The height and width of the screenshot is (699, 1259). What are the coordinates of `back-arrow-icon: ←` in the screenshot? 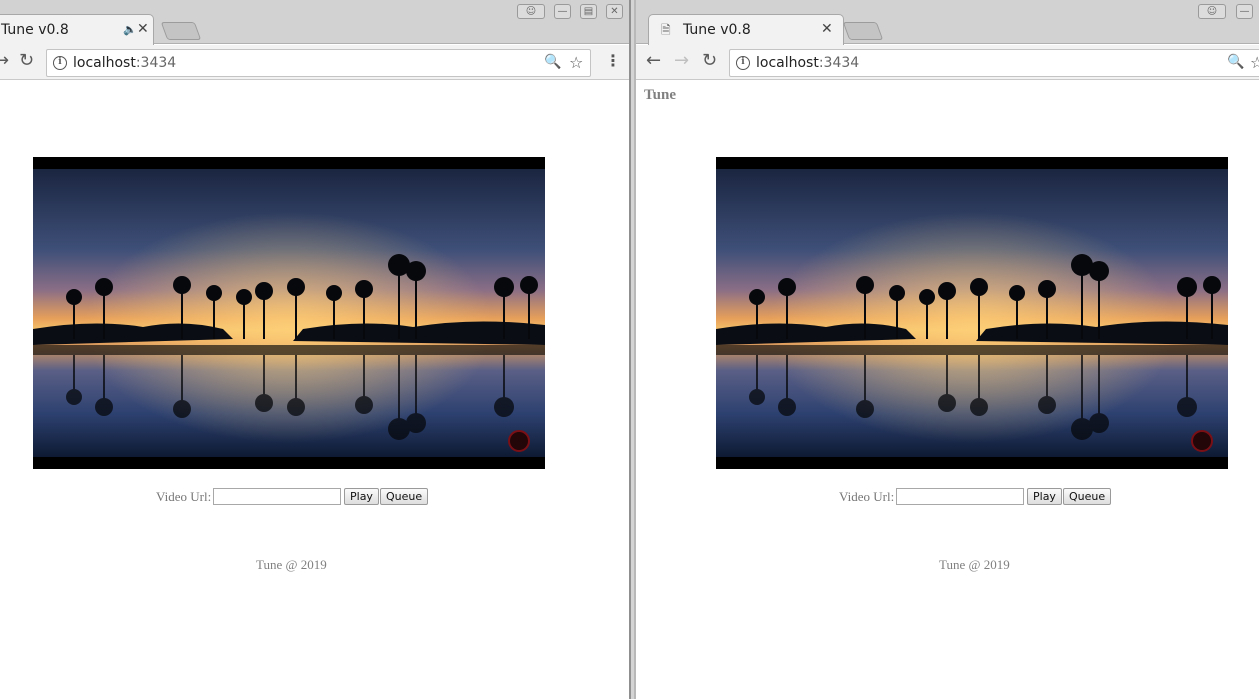 It's located at (653, 61).